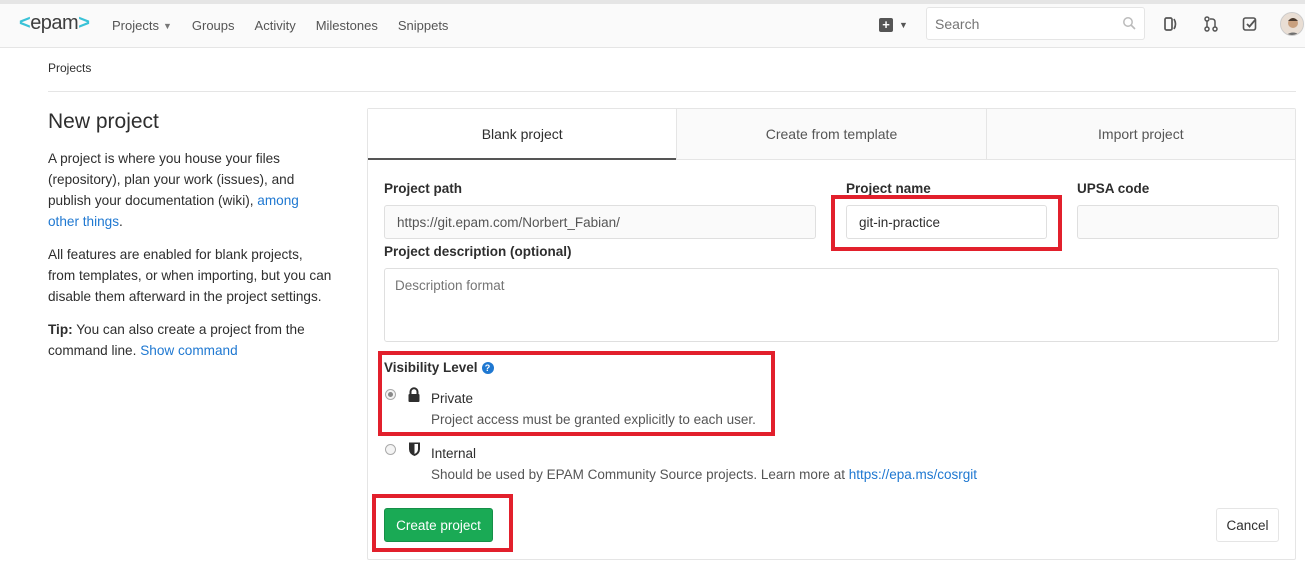 This screenshot has height=565, width=1305. What do you see at coordinates (54, 23) in the screenshot?
I see `epam-logo: <epam>` at bounding box center [54, 23].